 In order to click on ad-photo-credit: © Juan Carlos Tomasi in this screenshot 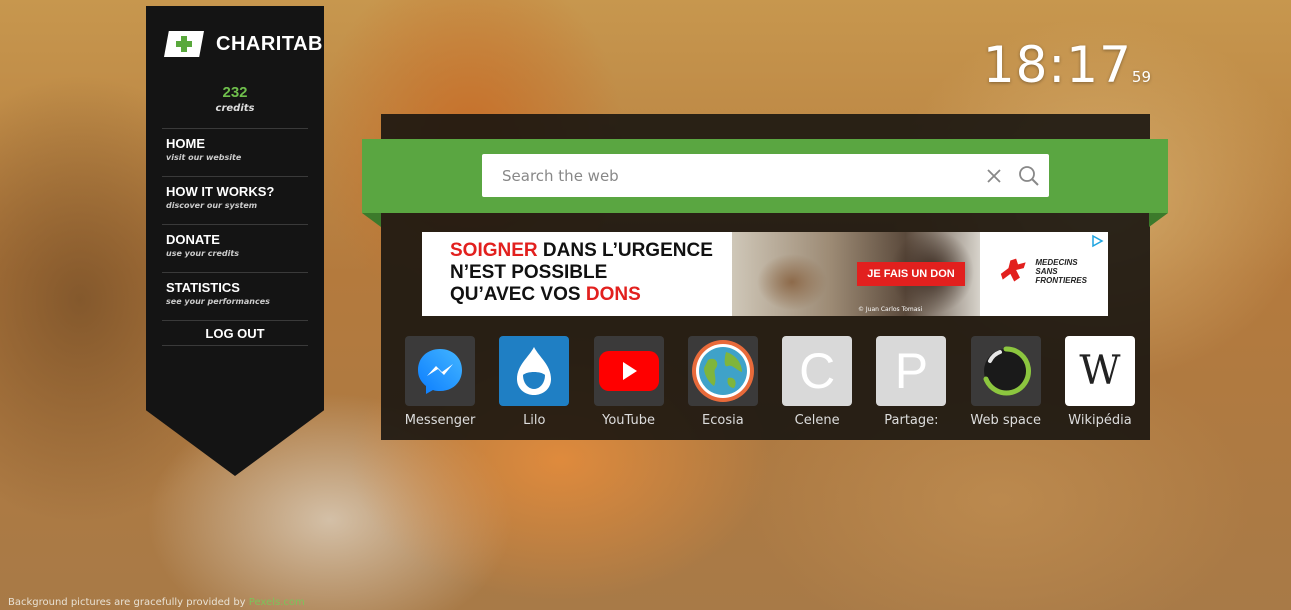, I will do `click(890, 309)`.